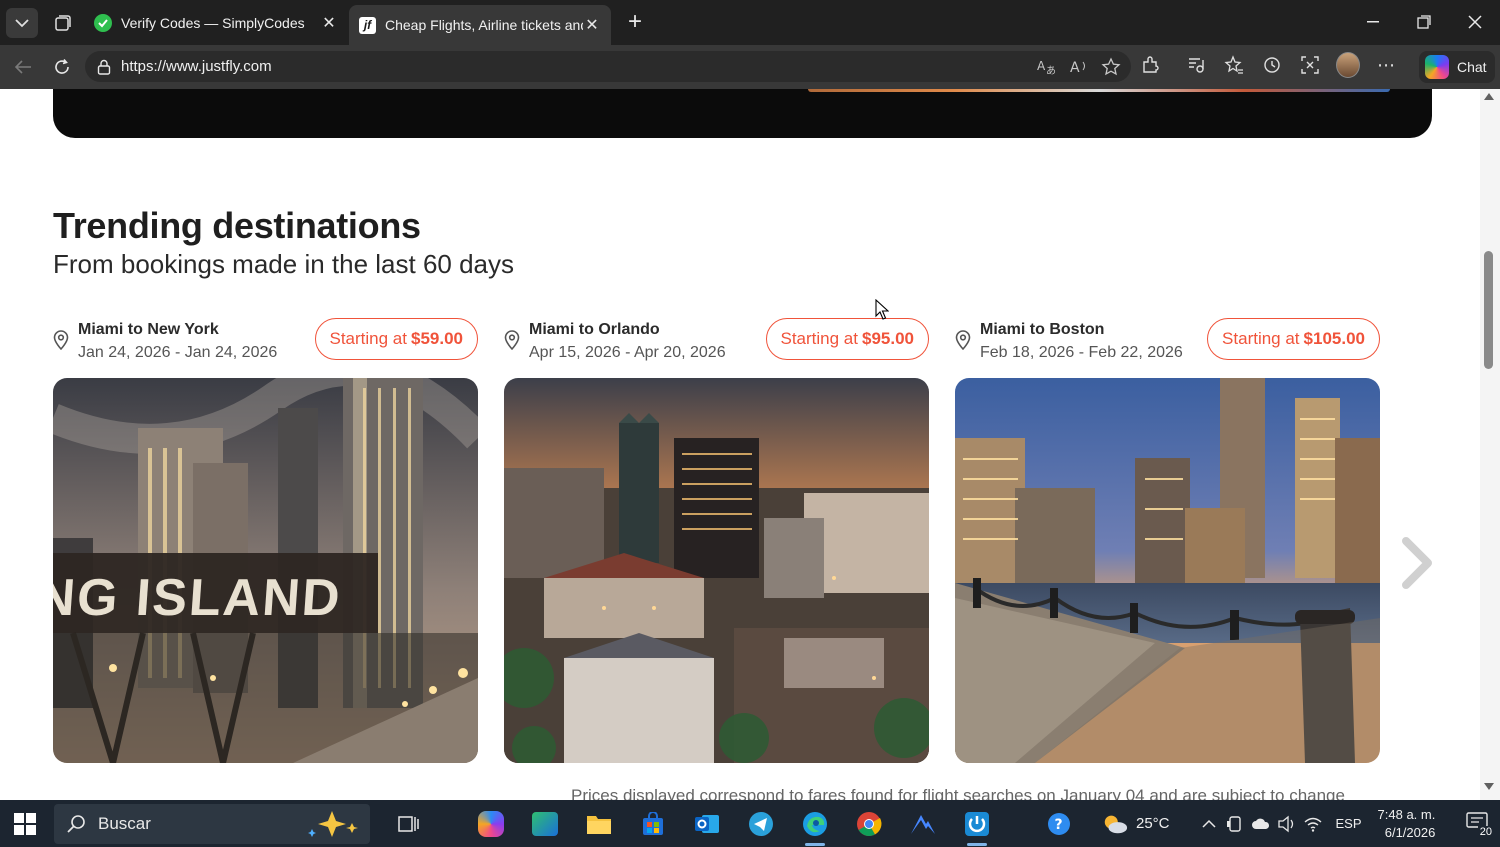 This screenshot has width=1500, height=847. I want to click on tab-actions-menu-button, so click(22, 23).